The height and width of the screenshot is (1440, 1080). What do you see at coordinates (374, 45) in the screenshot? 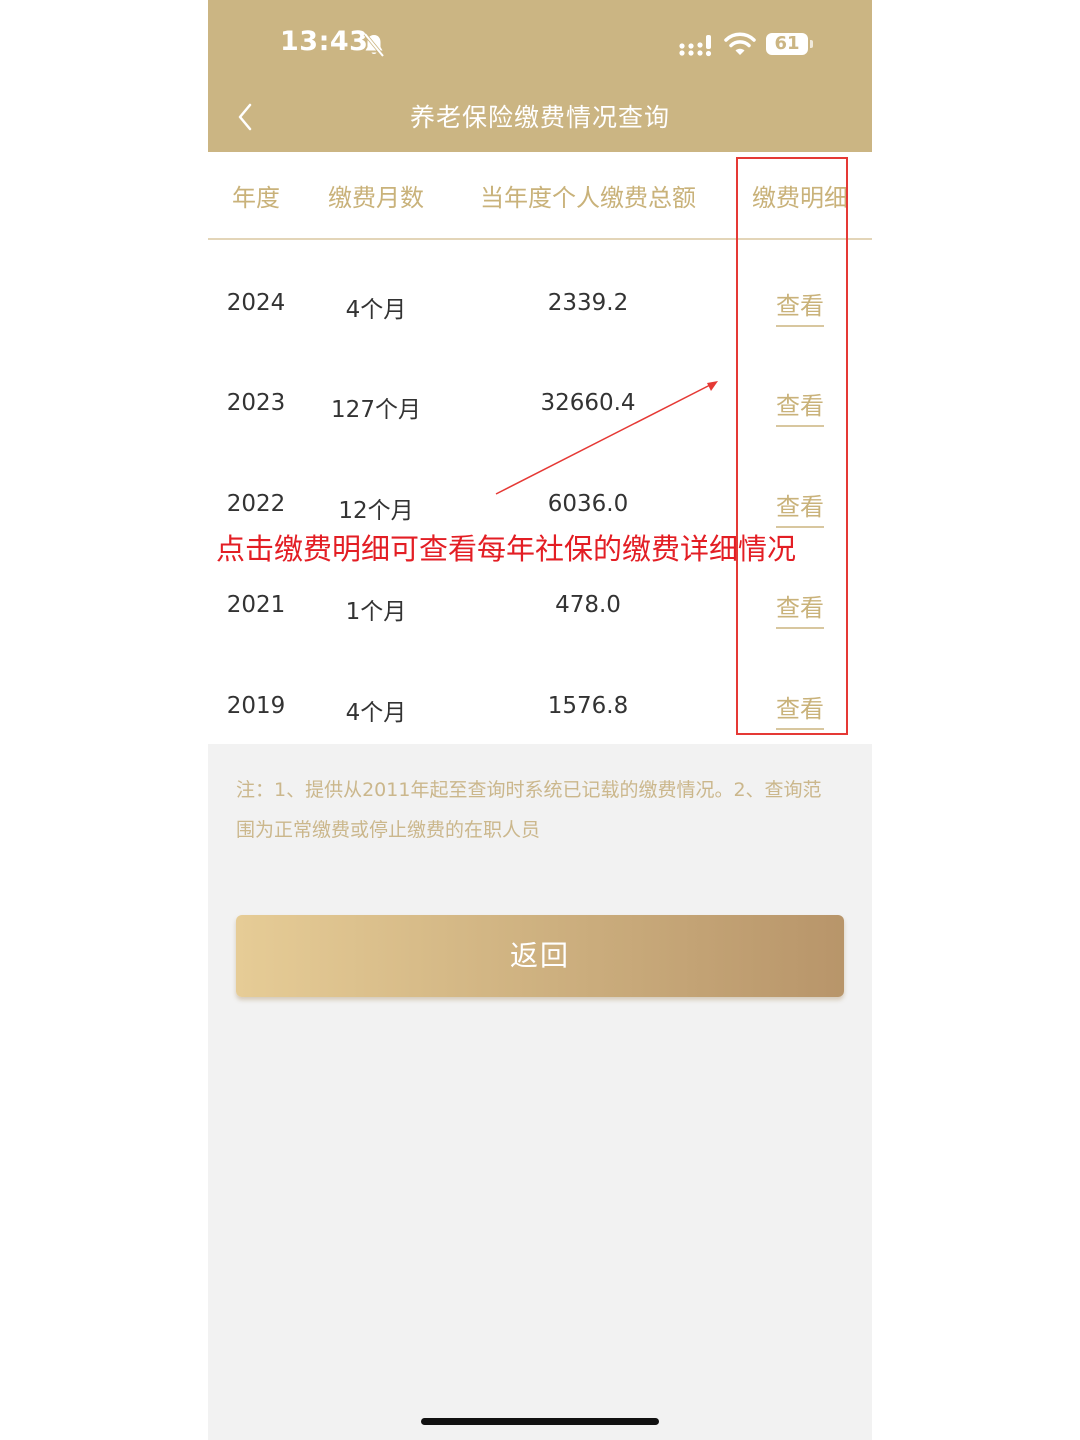
I see `bell-muted-icon` at bounding box center [374, 45].